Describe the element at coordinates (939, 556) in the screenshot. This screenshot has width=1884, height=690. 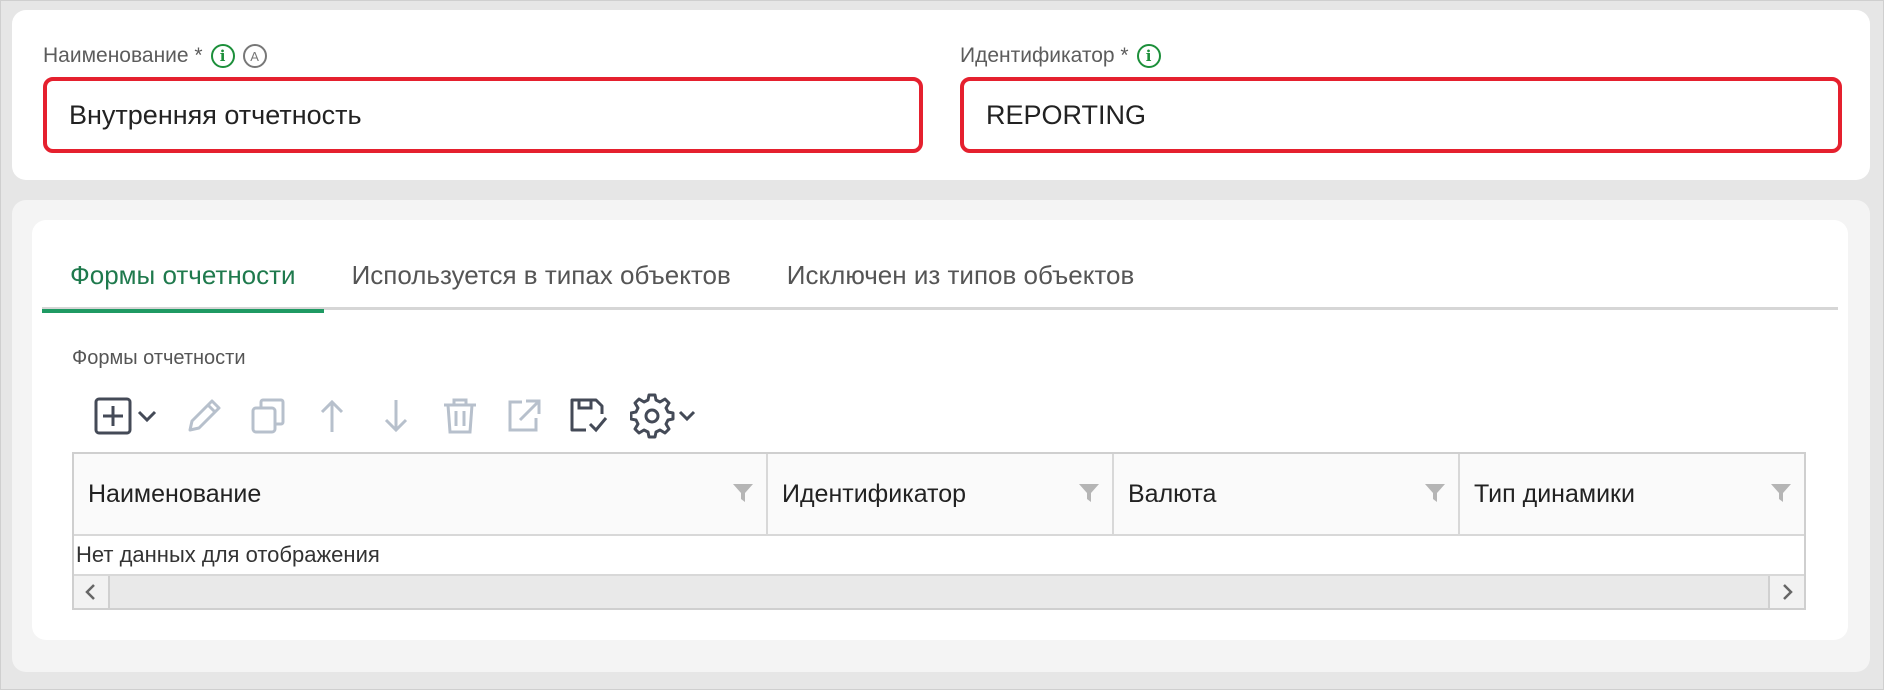
I see `empty-state-row: Нет данных для отображения` at that location.